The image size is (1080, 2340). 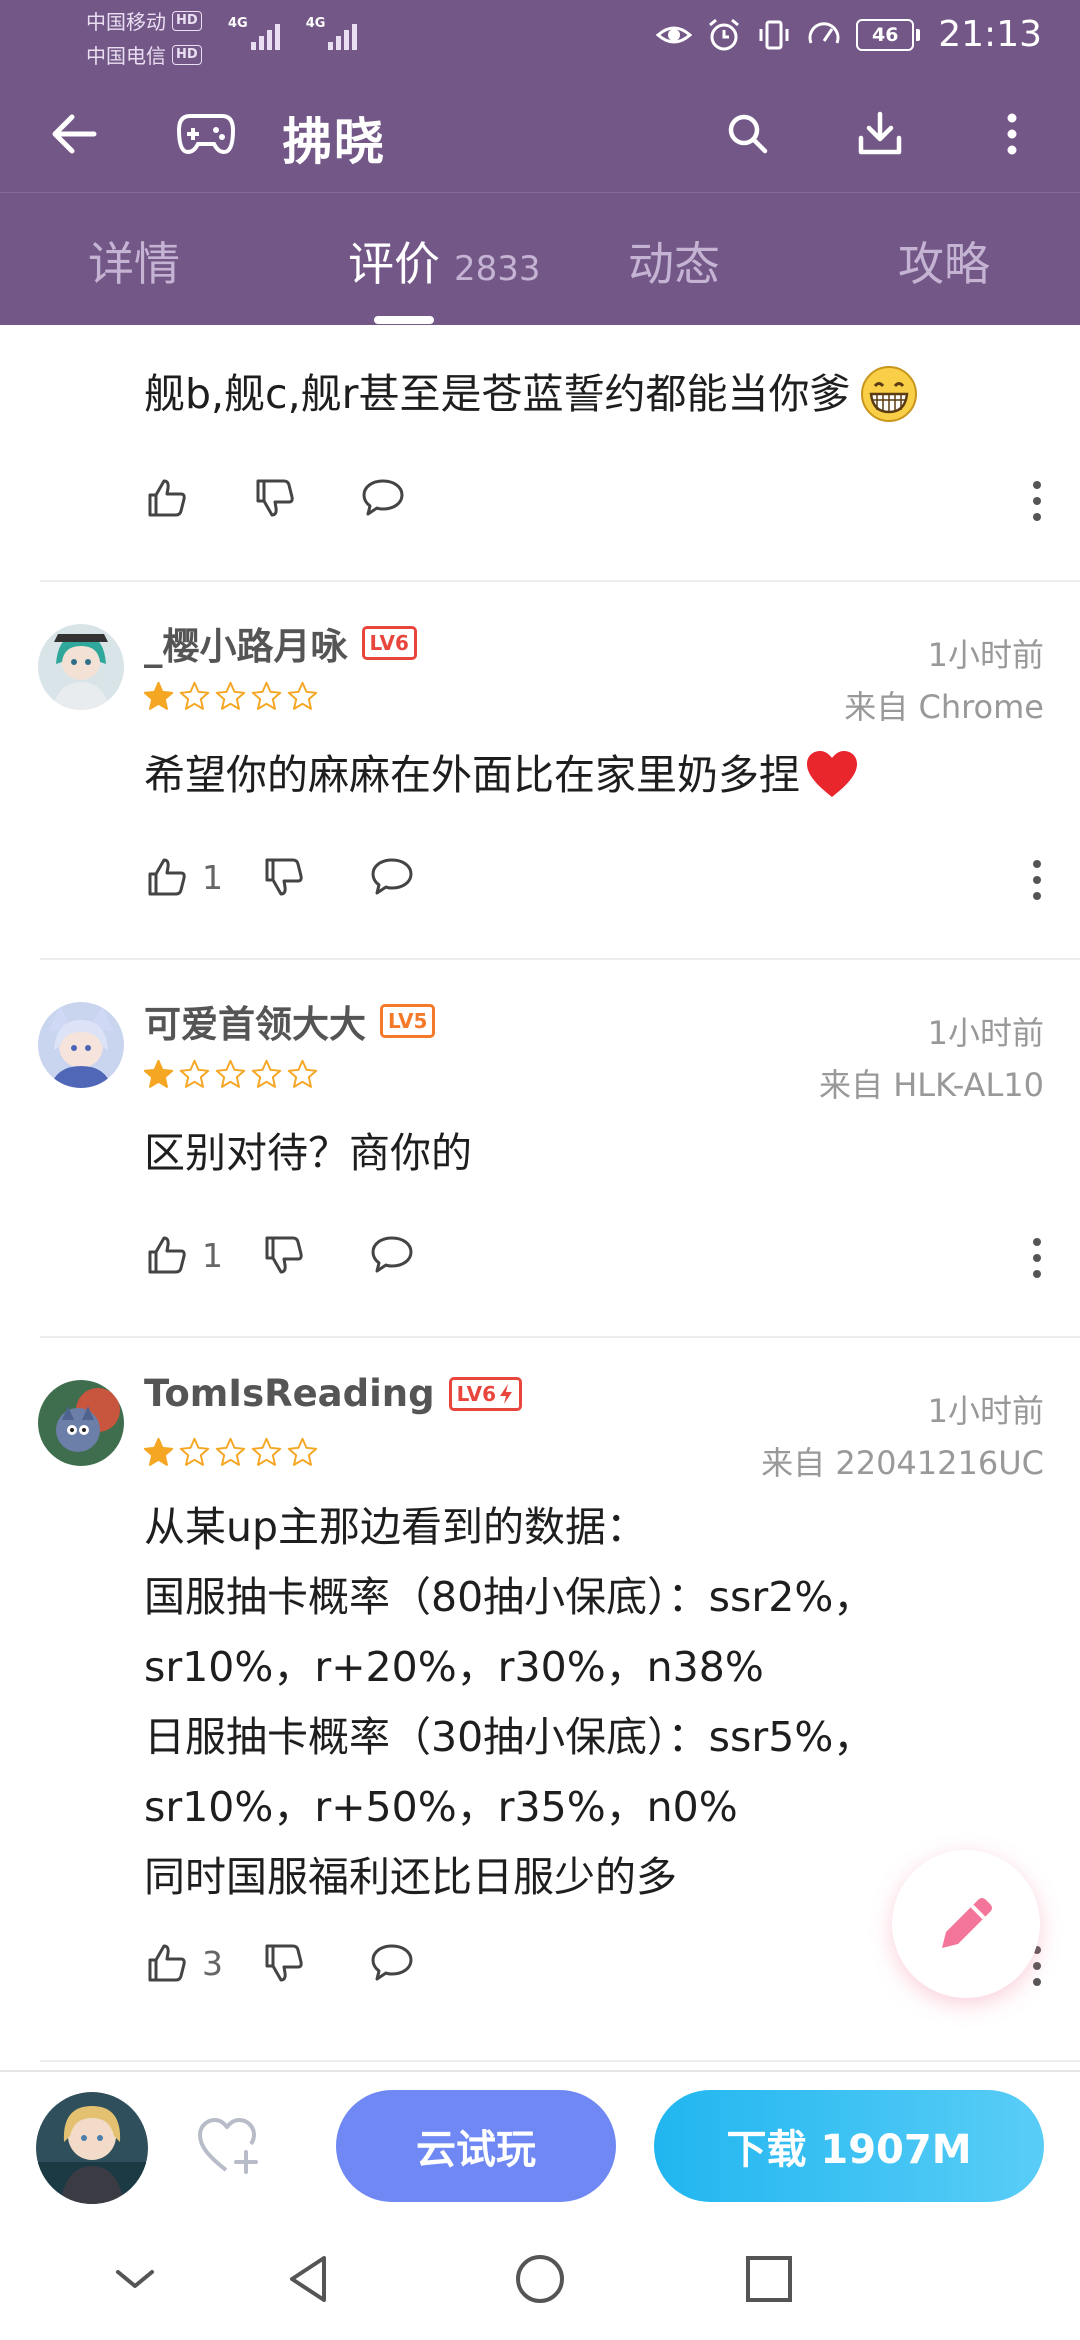 What do you see at coordinates (674, 34) in the screenshot?
I see `eye-icon` at bounding box center [674, 34].